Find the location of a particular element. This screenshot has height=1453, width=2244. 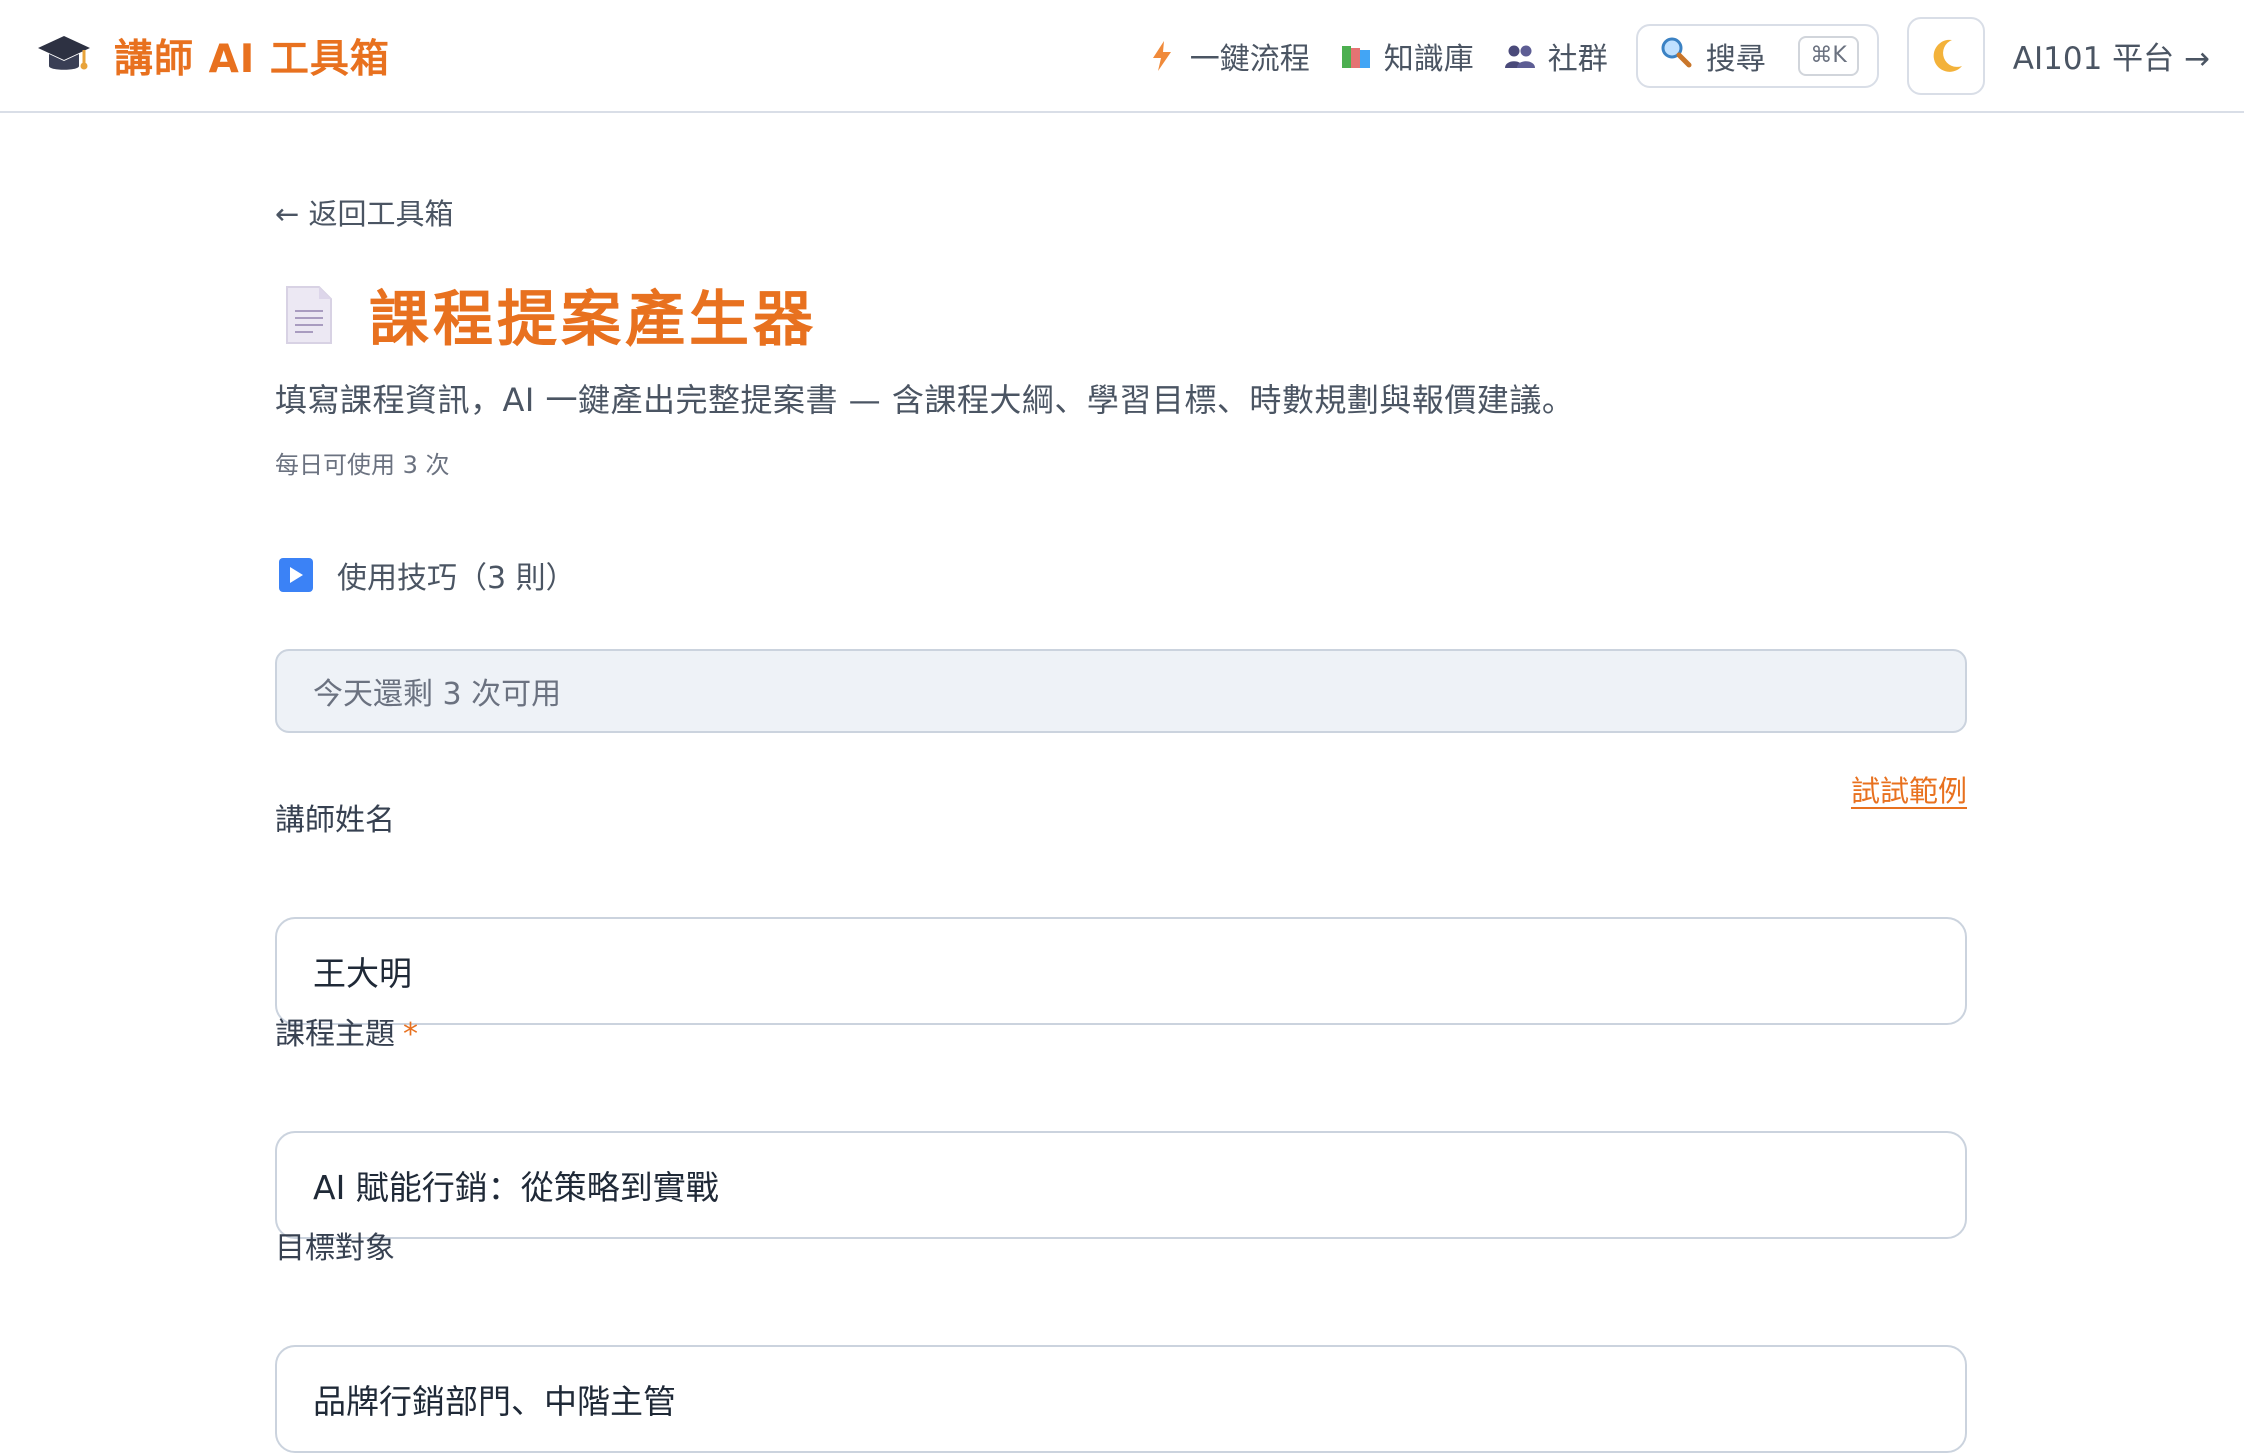

nav-knowledge-base-label: 知識庫 is located at coordinates (1428, 59).